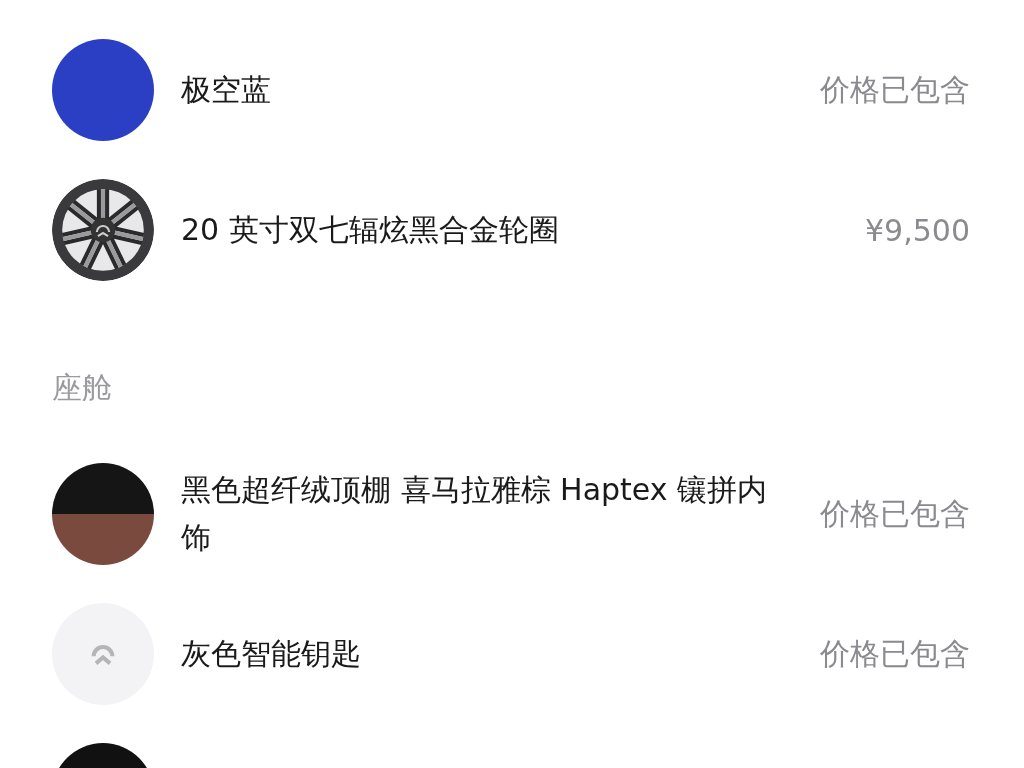  Describe the element at coordinates (370, 230) in the screenshot. I see `option-name: 20 英寸双七辐炫黑合金轮圈` at that location.